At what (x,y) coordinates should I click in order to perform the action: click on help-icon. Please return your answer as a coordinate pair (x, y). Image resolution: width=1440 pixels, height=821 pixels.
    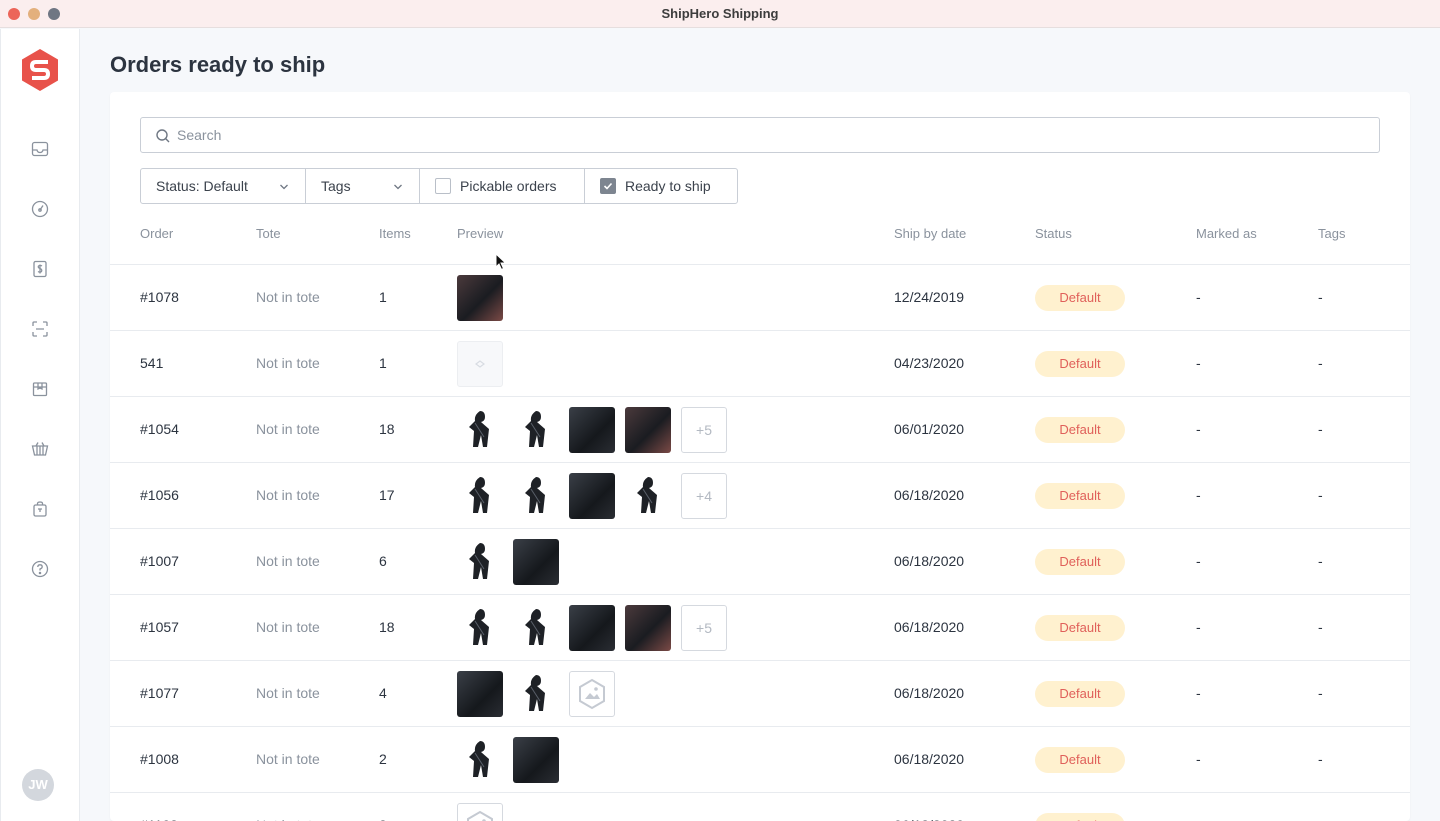
    Looking at the image, I should click on (40, 569).